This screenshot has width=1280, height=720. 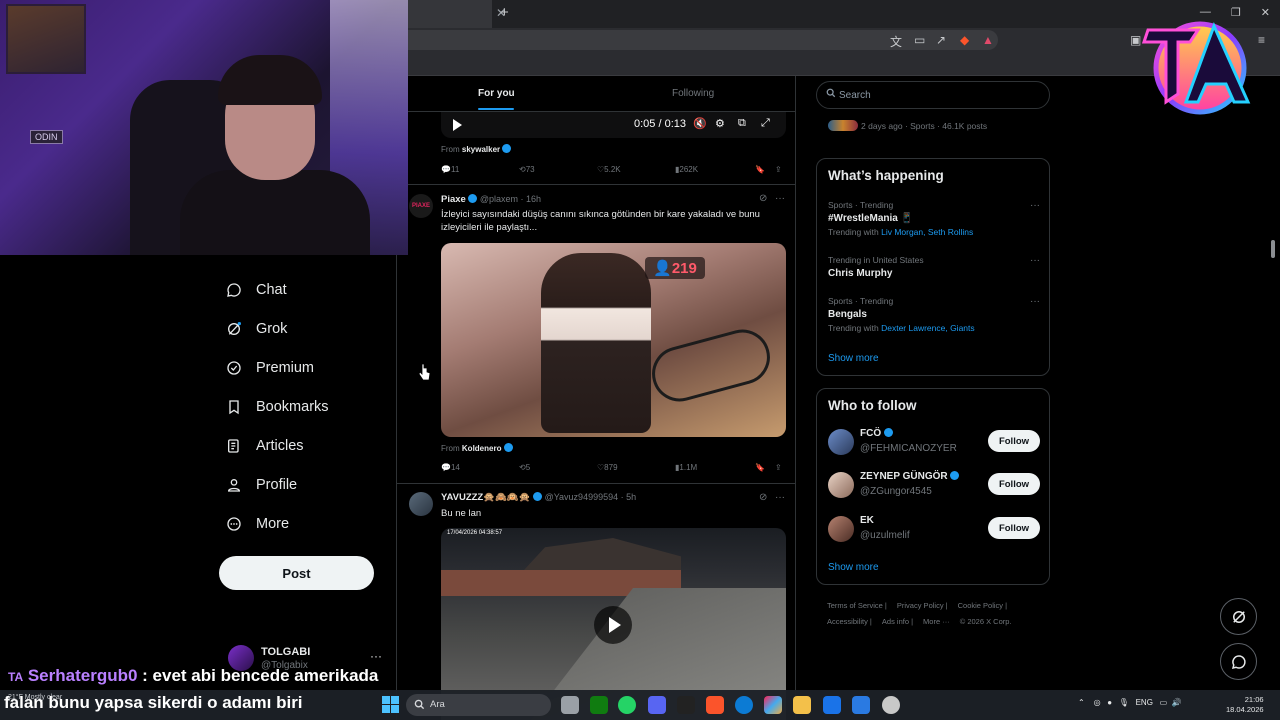 What do you see at coordinates (256, 290) in the screenshot?
I see `nav-chat: Chat` at bounding box center [256, 290].